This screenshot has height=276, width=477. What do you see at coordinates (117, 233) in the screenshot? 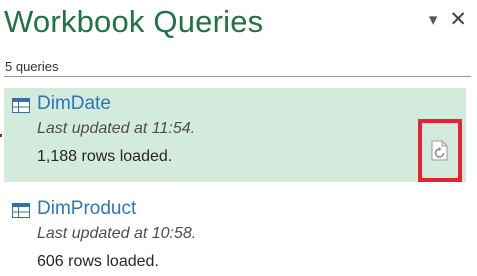
I see `query-last-updated: Last updated at 10:58.` at bounding box center [117, 233].